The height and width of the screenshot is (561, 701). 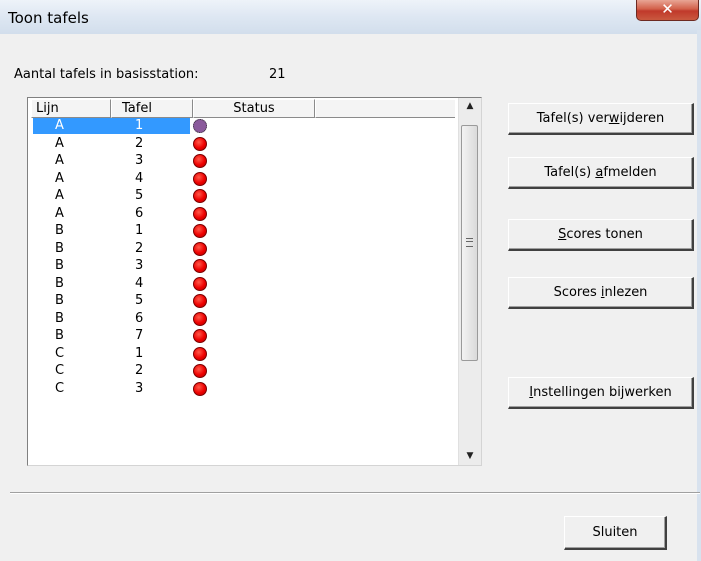 I want to click on scroll-down-icon: ▼, so click(x=470, y=456).